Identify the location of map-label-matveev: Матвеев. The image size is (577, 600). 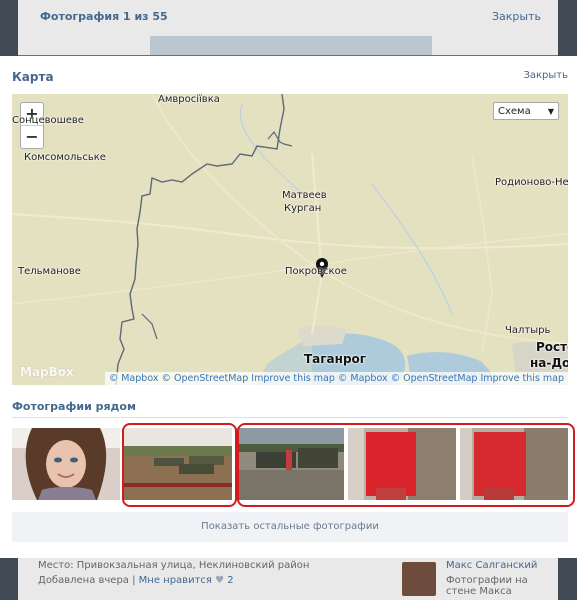
(304, 195).